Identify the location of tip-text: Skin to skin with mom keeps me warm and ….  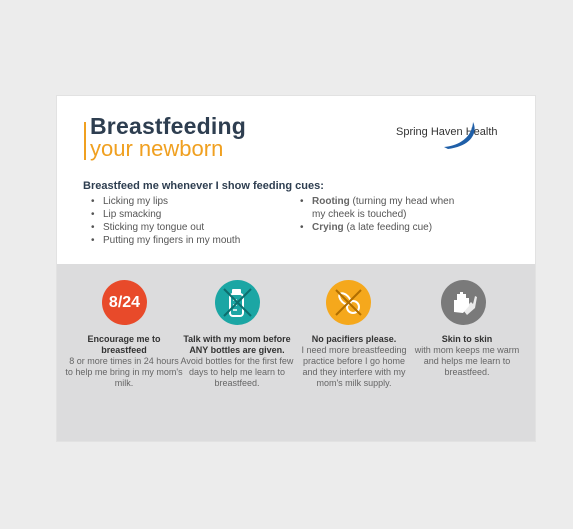
(467, 356).